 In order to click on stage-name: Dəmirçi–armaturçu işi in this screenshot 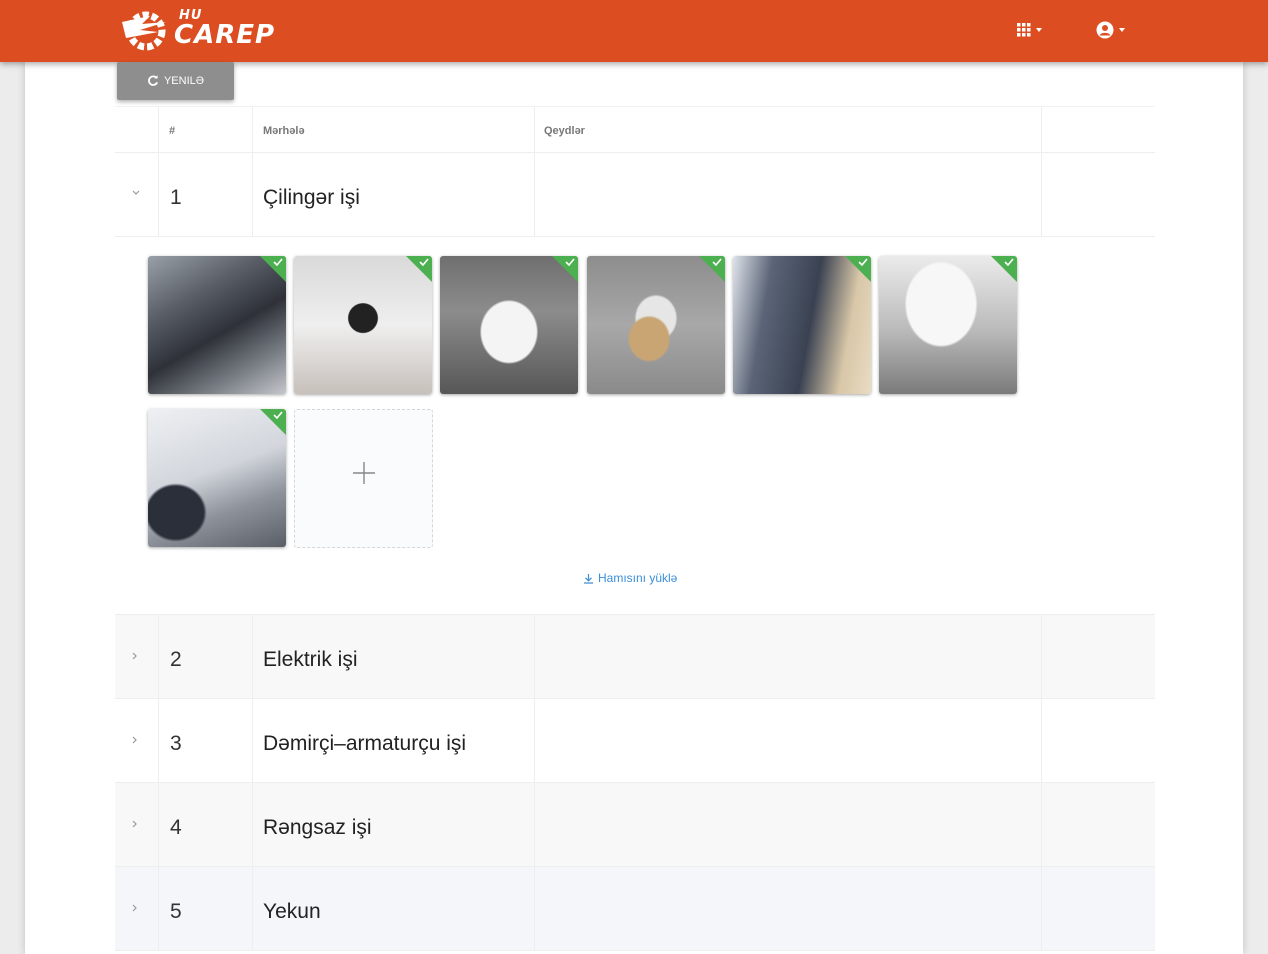, I will do `click(365, 743)`.